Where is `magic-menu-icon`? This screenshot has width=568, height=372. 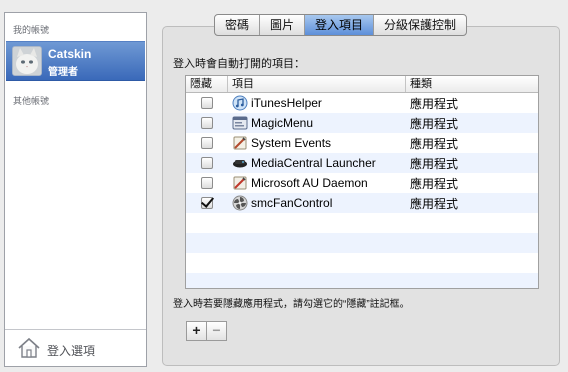 magic-menu-icon is located at coordinates (240, 123).